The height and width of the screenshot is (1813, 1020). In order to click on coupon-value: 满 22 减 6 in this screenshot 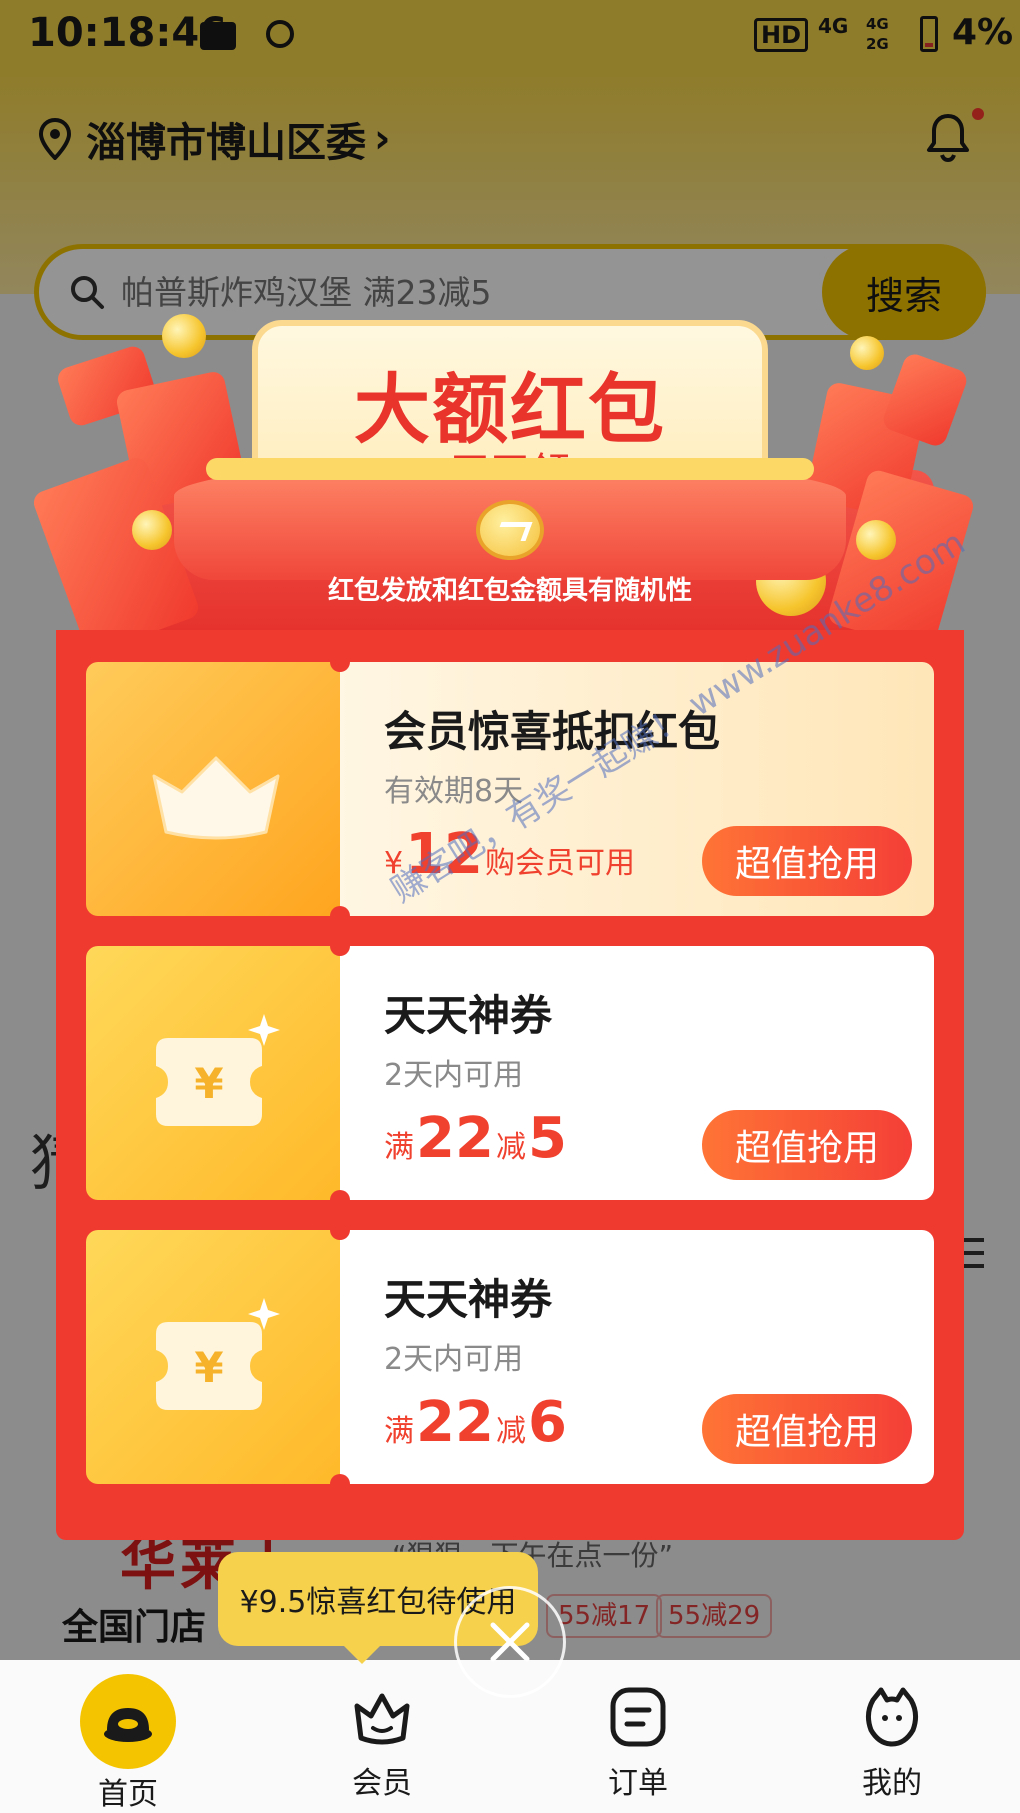, I will do `click(476, 1422)`.